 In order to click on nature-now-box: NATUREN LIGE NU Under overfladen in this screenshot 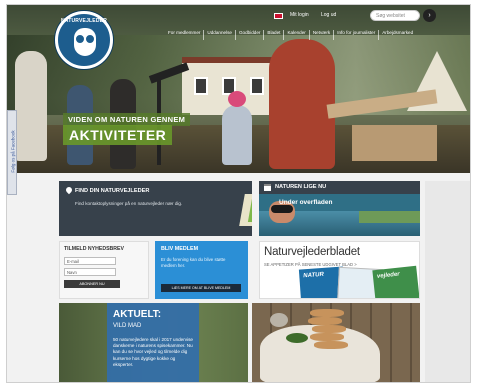, I will do `click(339, 208)`.